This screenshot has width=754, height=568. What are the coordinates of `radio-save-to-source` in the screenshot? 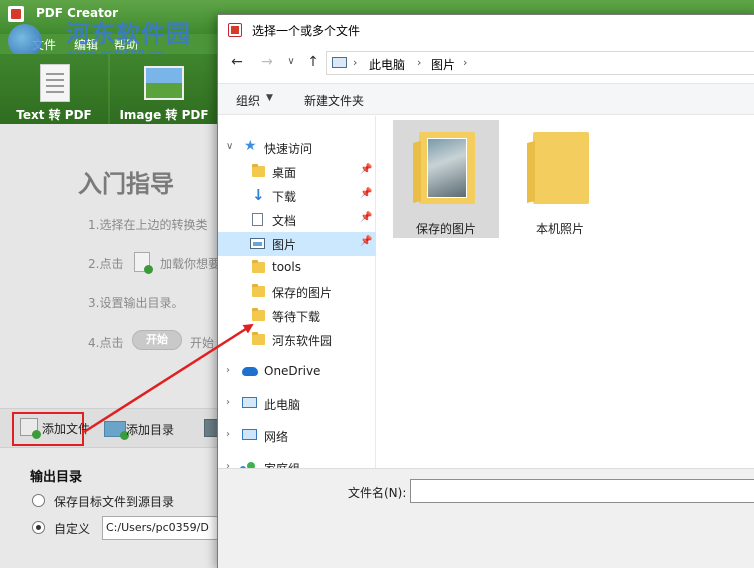 It's located at (38, 500).